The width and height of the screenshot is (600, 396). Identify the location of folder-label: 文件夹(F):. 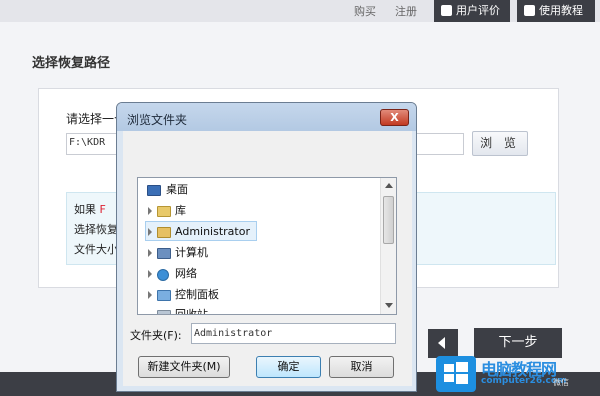
(156, 335).